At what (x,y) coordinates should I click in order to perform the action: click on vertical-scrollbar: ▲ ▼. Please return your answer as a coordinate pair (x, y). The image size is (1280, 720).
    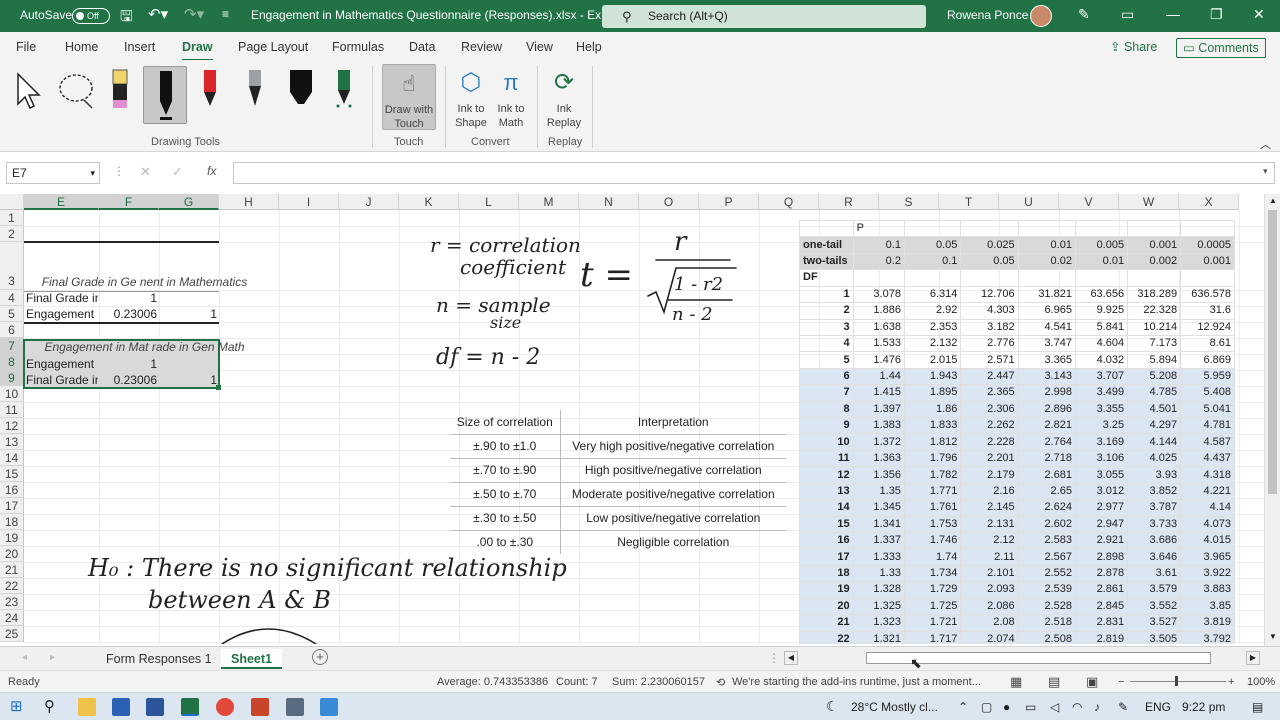
    Looking at the image, I should click on (1272, 420).